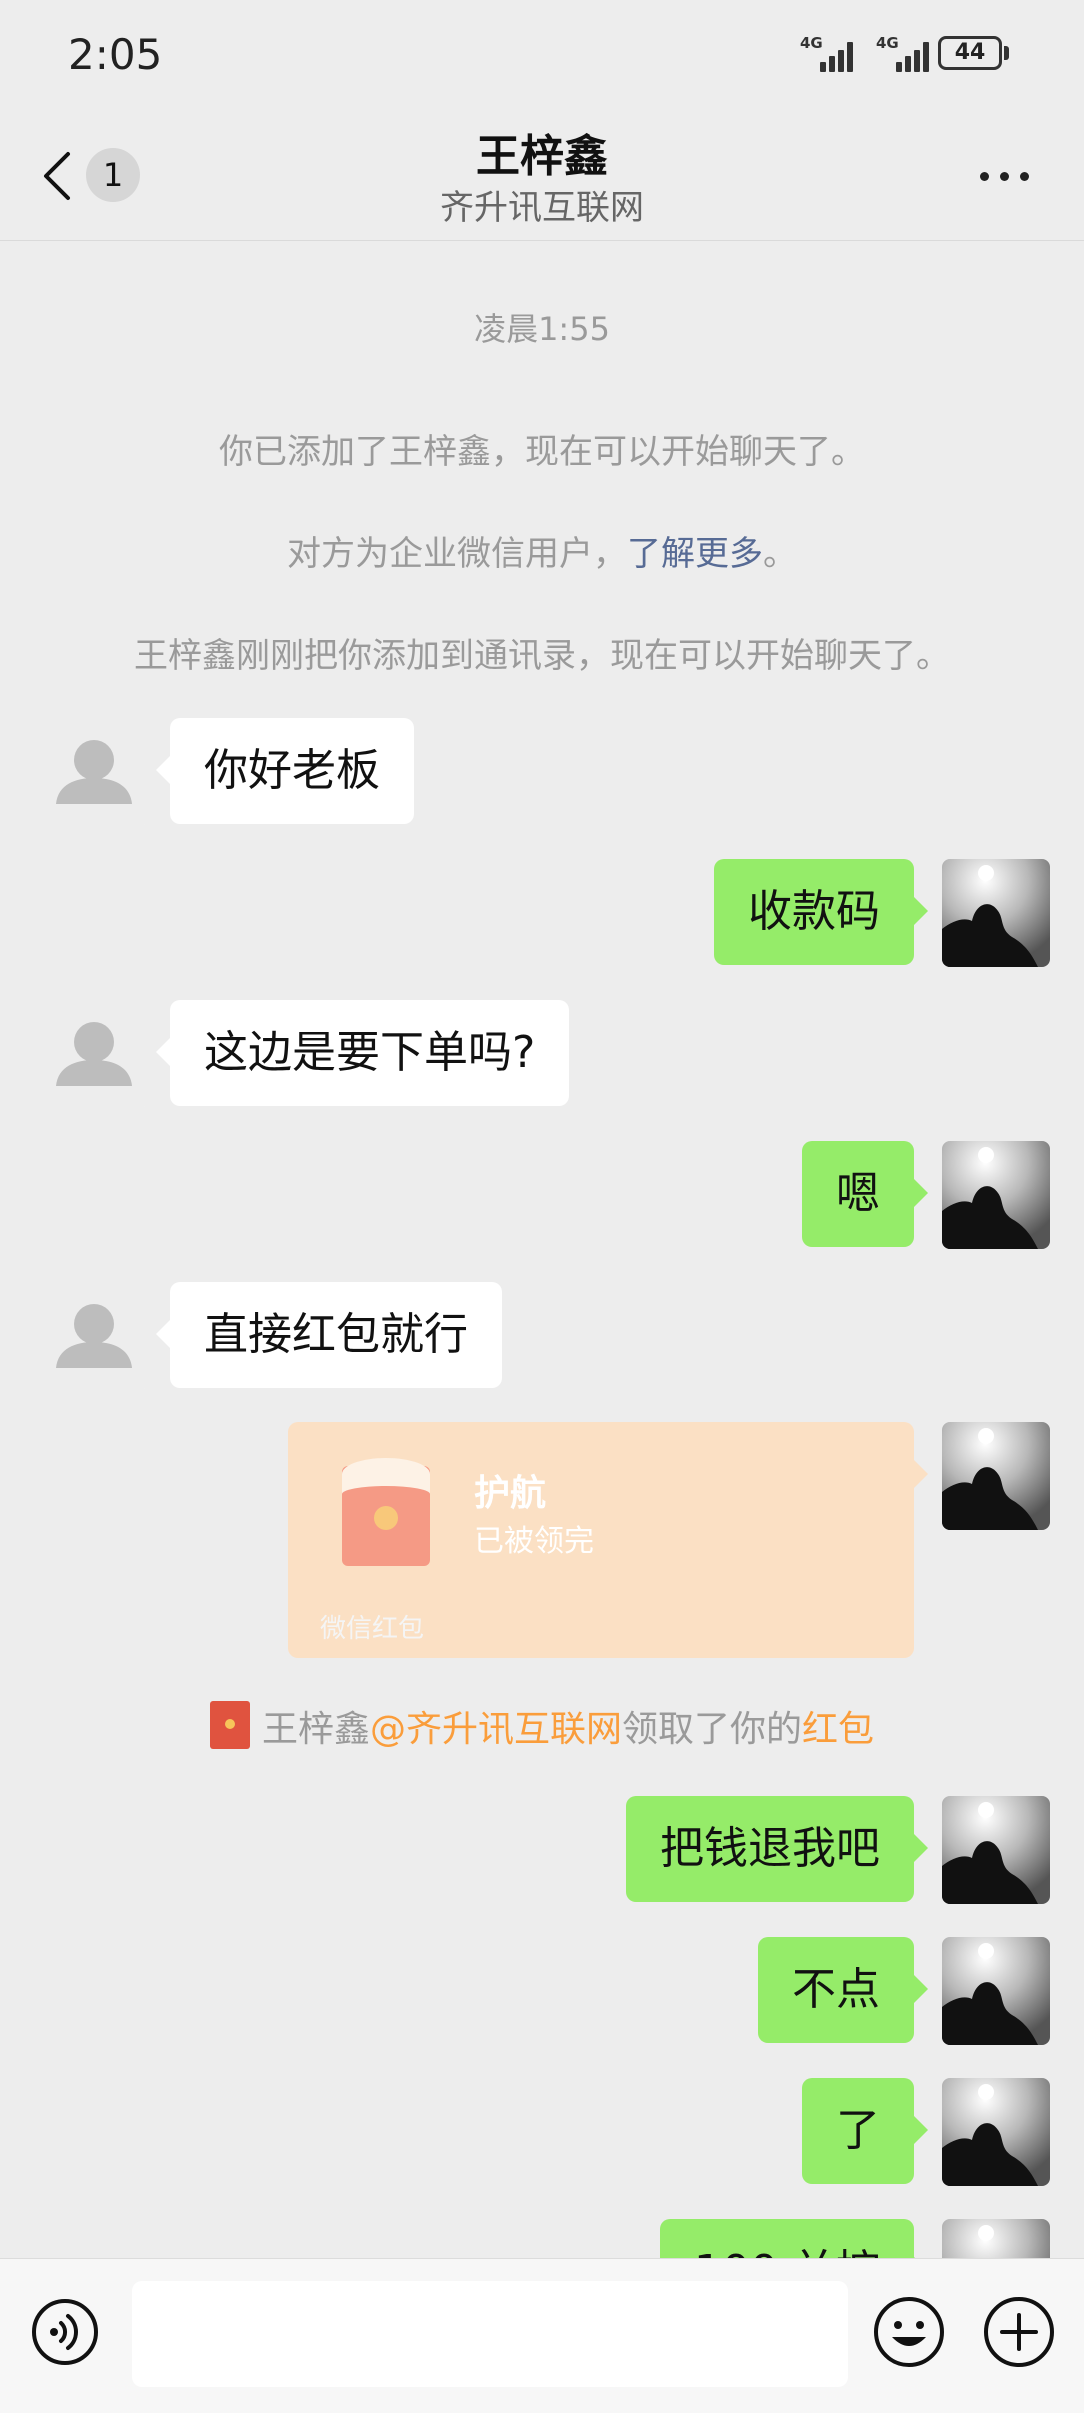  I want to click on message-input, so click(490, 2334).